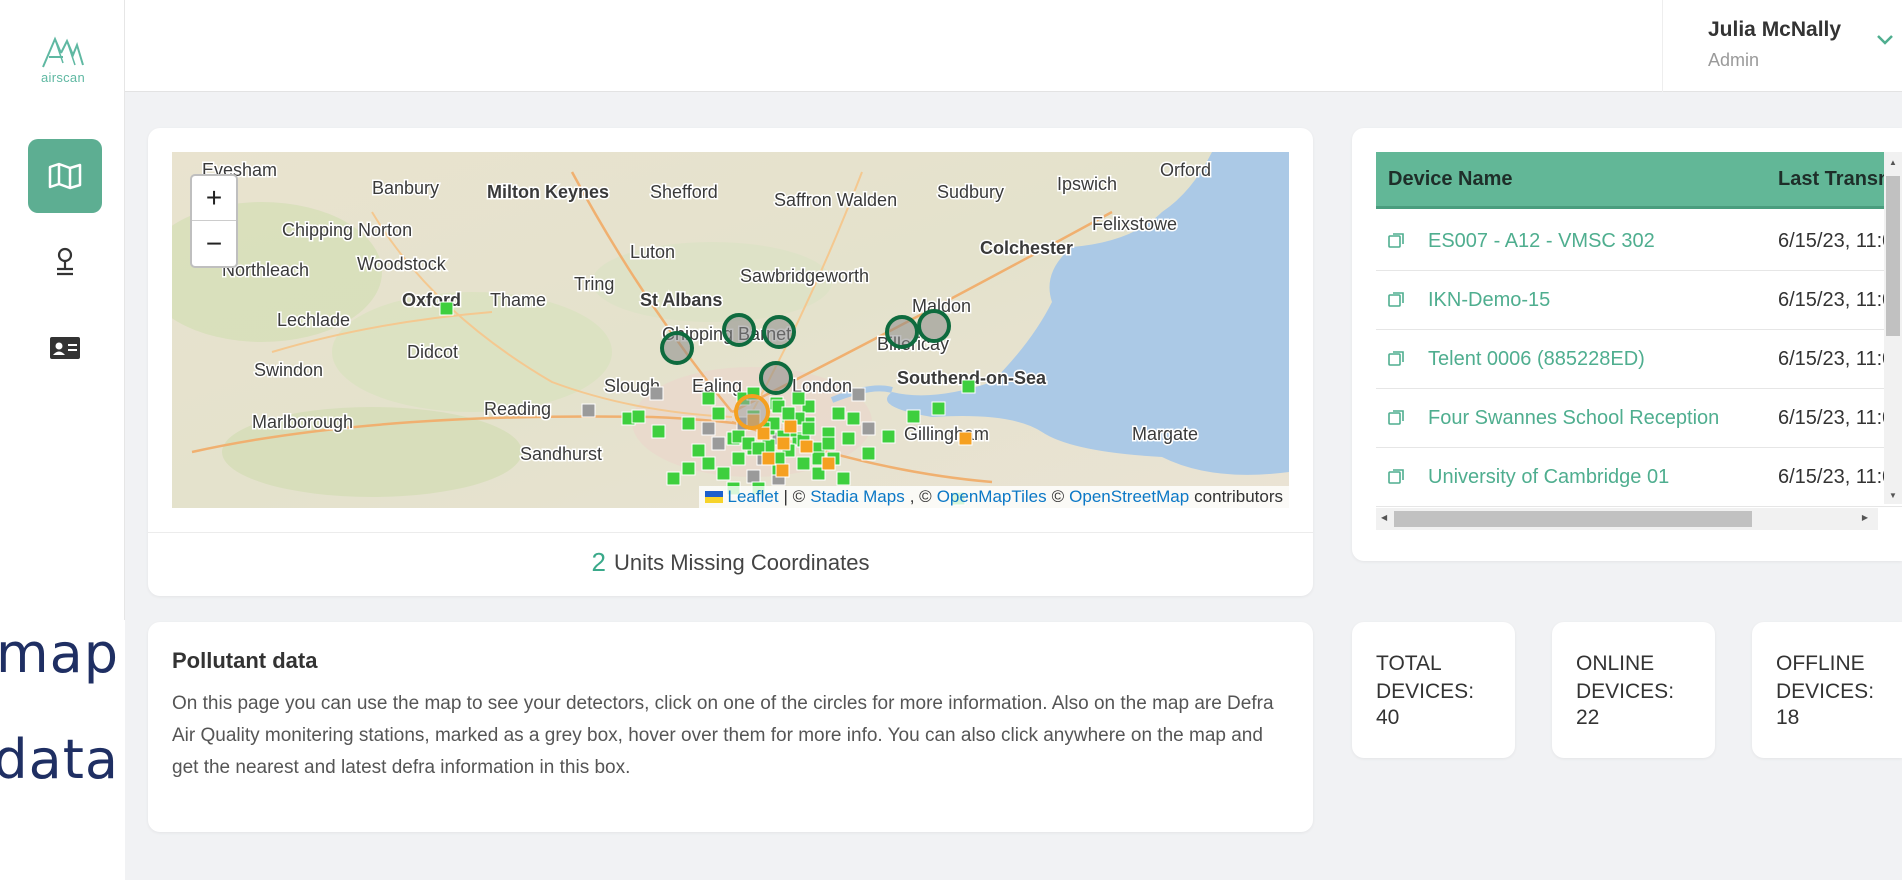 This screenshot has height=880, width=1902. Describe the element at coordinates (1541, 241) in the screenshot. I see `device-name-link: ES007 - A12 - VMSC 302` at that location.